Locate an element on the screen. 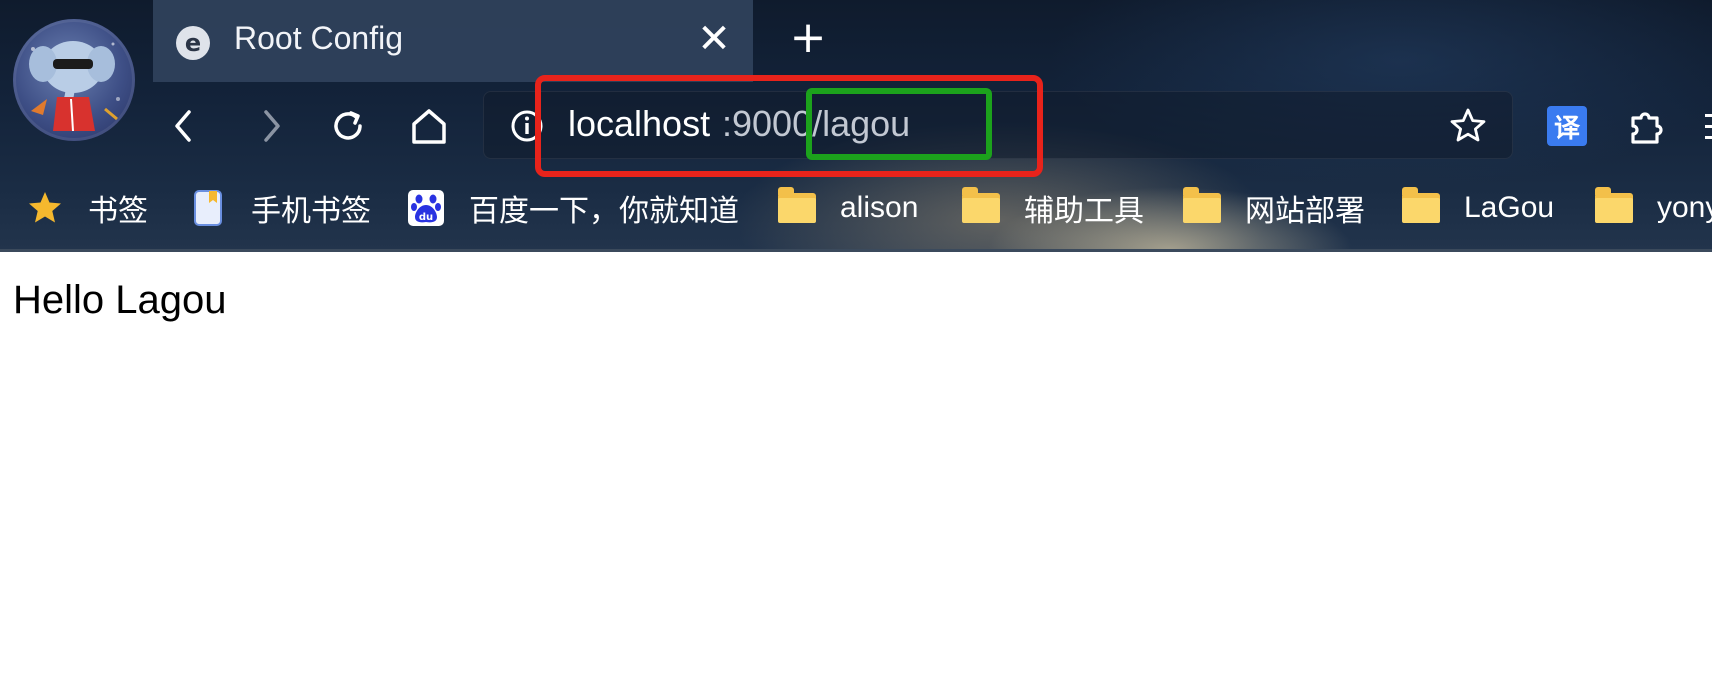 The height and width of the screenshot is (686, 1712). bookmark-star-button is located at coordinates (1468, 126).